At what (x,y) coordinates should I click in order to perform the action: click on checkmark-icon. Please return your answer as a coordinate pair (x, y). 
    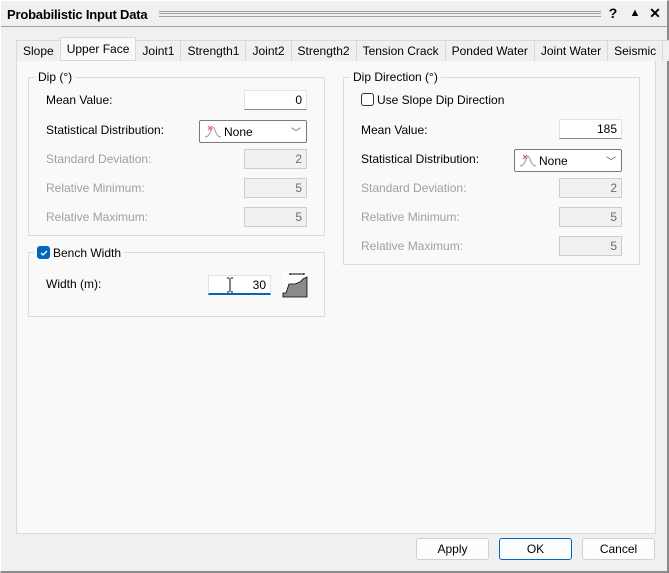
    Looking at the image, I should click on (44, 253).